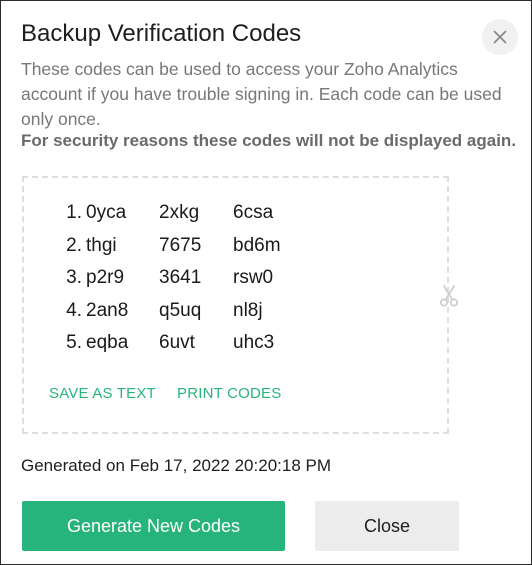 This screenshot has width=532, height=565. I want to click on code-value: 3641, so click(180, 277).